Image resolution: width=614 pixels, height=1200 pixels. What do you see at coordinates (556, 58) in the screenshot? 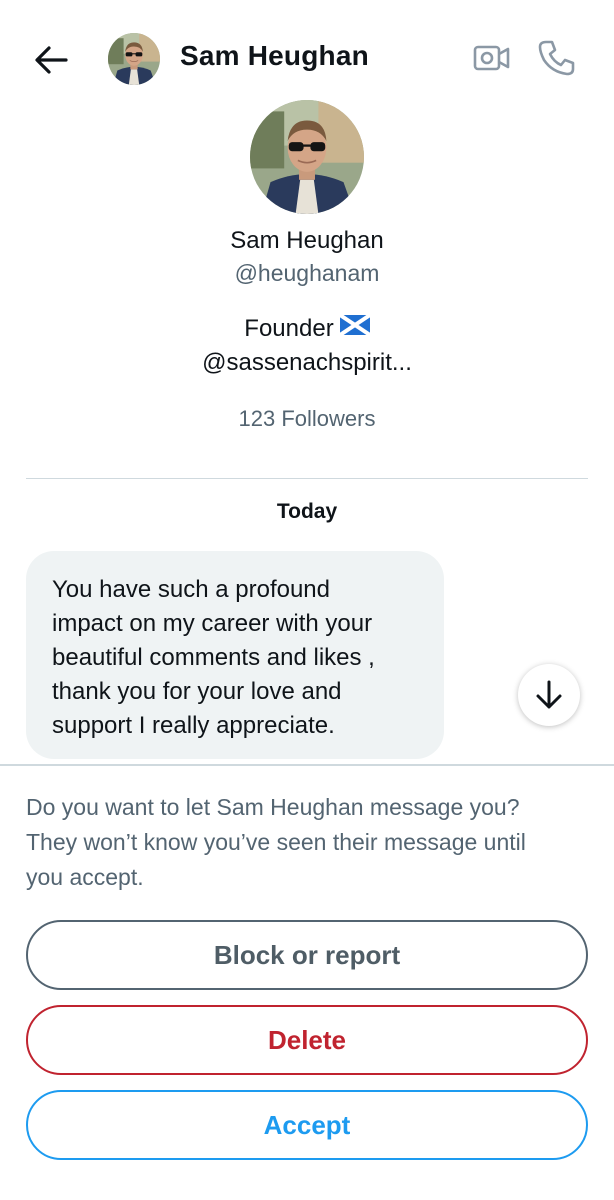
I see `phone-icon` at bounding box center [556, 58].